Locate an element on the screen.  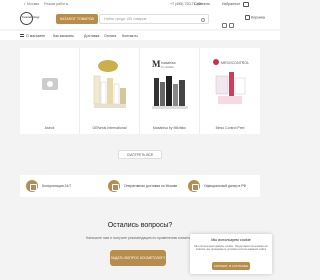
delivery-icon is located at coordinates (114, 186).